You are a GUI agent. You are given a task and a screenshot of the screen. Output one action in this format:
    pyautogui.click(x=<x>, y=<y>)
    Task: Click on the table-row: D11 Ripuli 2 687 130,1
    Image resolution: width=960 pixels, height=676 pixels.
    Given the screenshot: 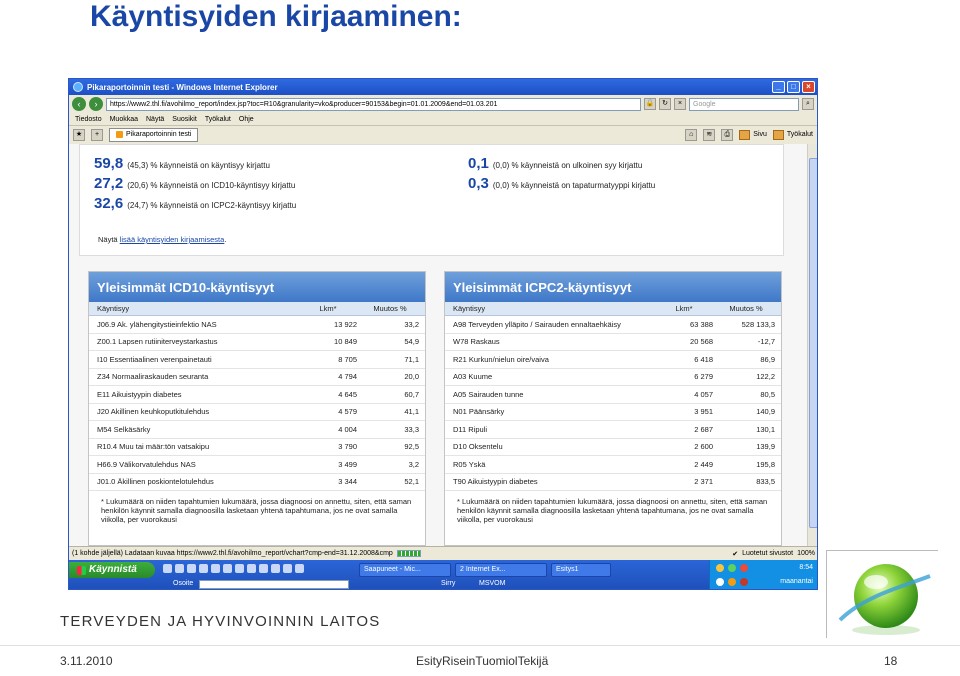 What is the action you would take?
    pyautogui.click(x=613, y=430)
    